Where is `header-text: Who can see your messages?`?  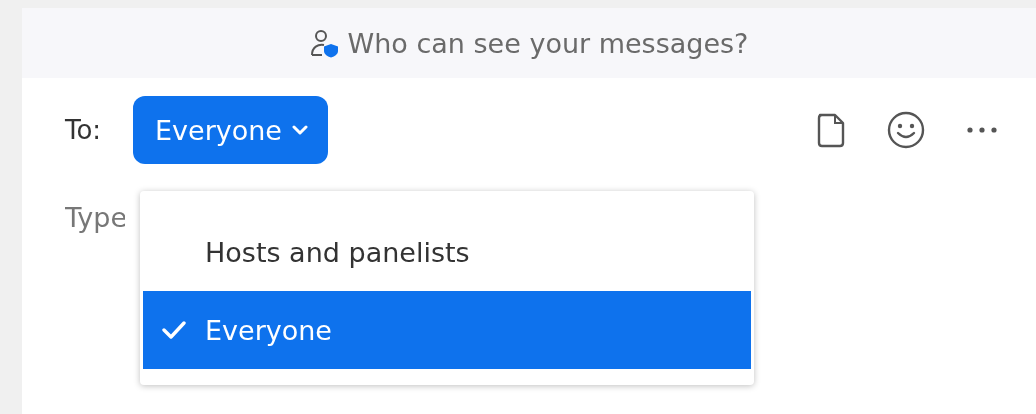
header-text: Who can see your messages? is located at coordinates (548, 43).